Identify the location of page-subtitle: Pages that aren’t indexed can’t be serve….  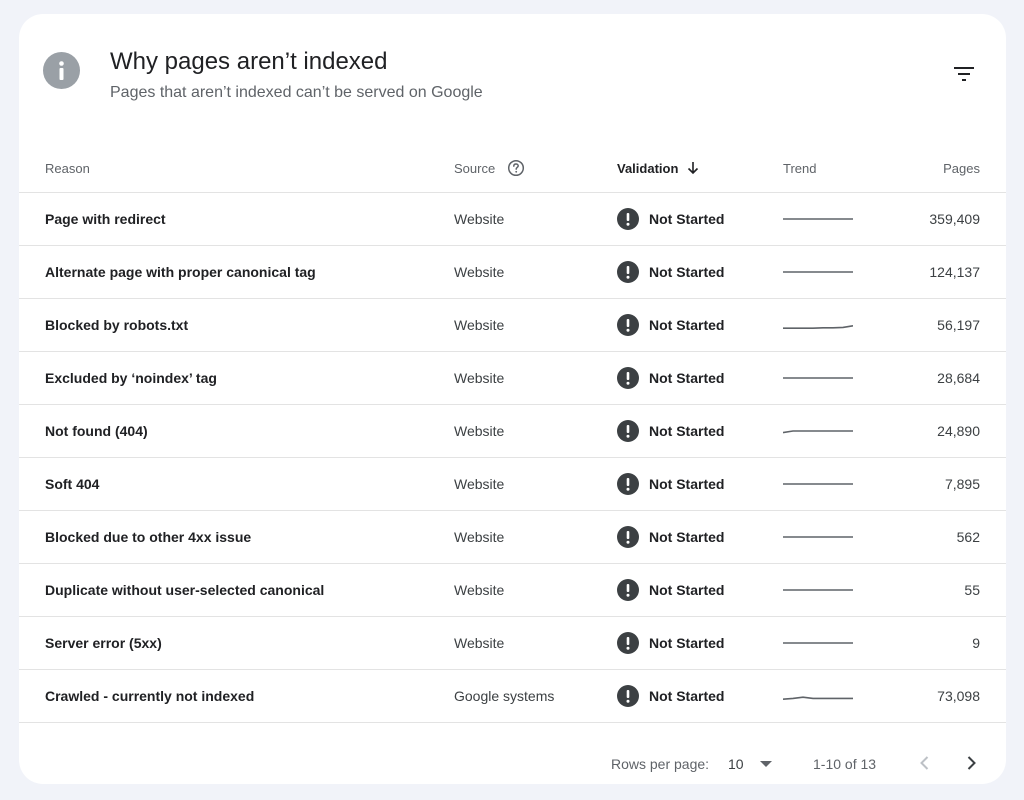
(296, 92).